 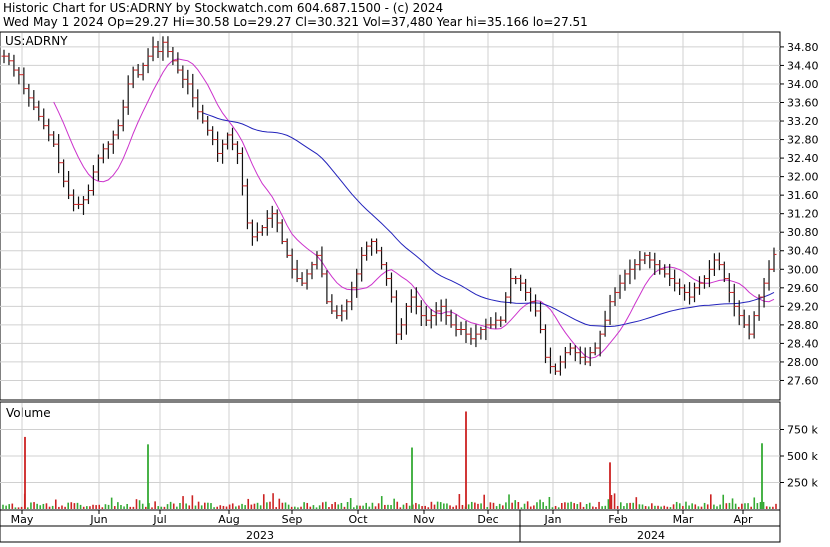 I want to click on x-tick-label: Apr, so click(x=743, y=519).